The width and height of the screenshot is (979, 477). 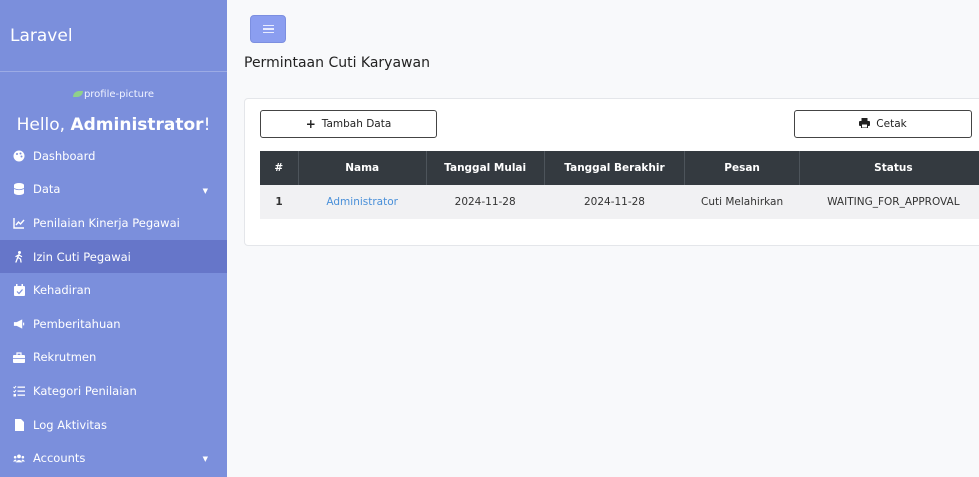 I want to click on employee-name-link: Administrator, so click(x=362, y=202).